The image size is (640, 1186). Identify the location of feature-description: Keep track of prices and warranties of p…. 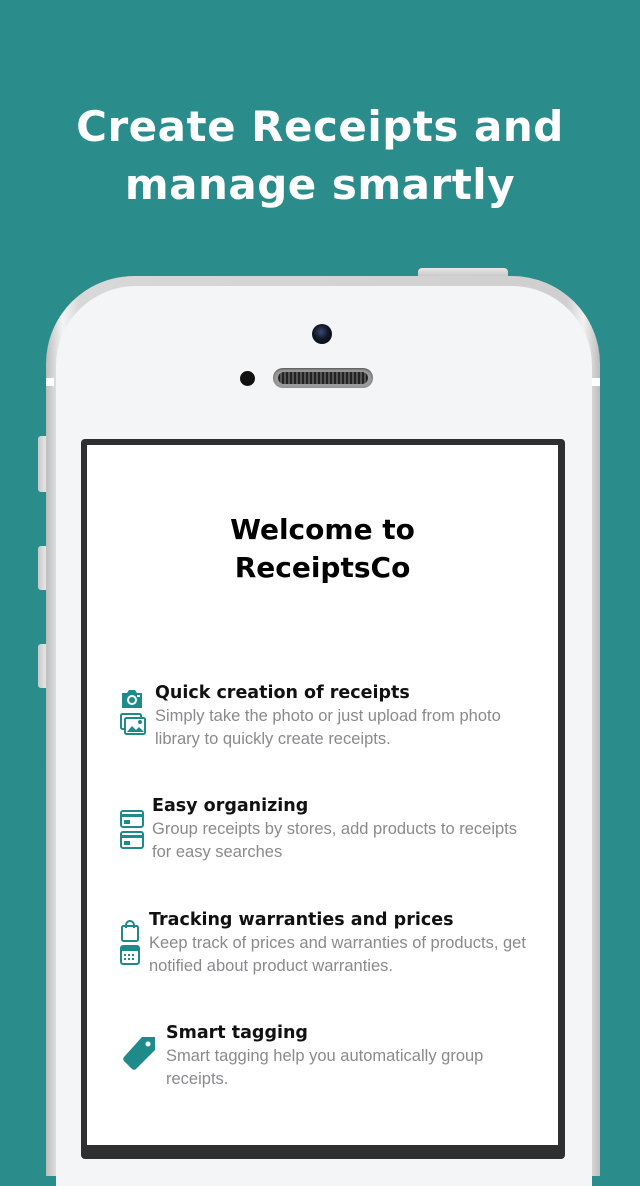
(337, 954).